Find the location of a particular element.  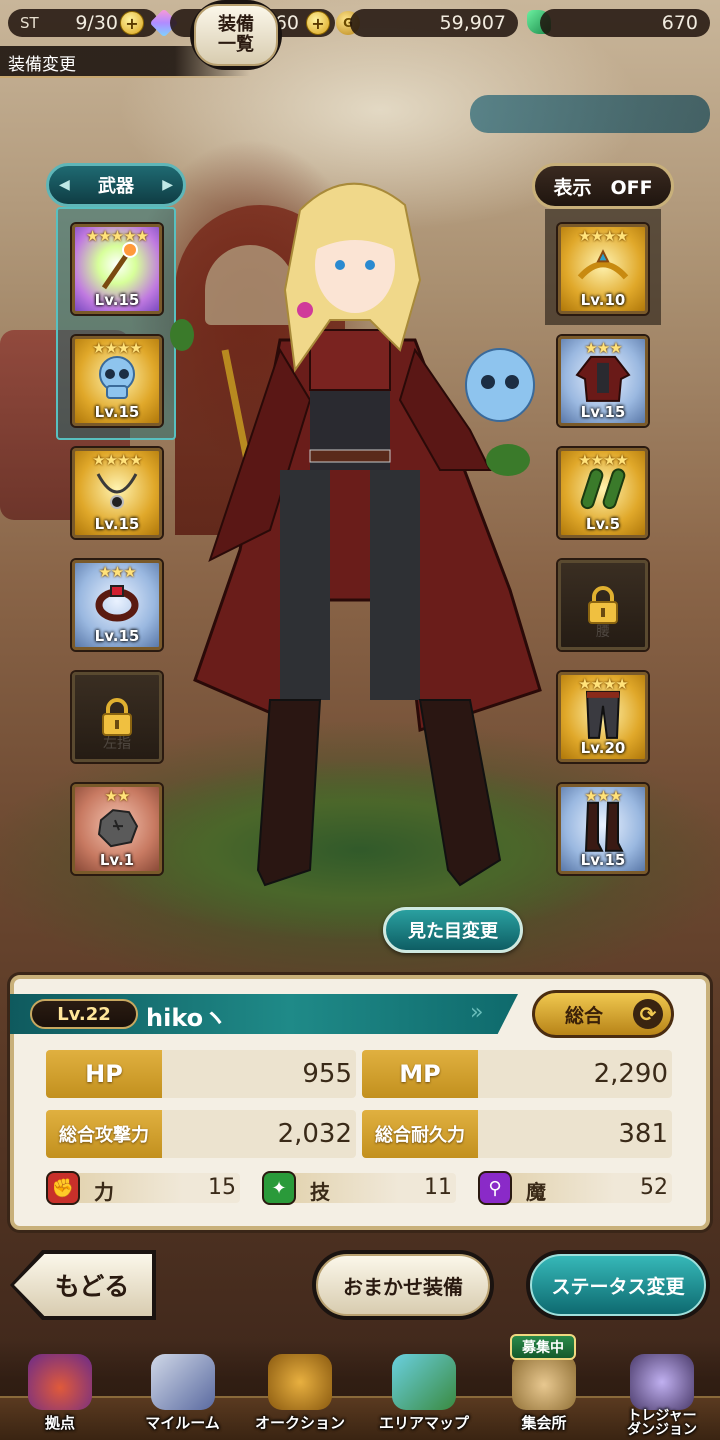

fist-icon: ✊ is located at coordinates (63, 1188).